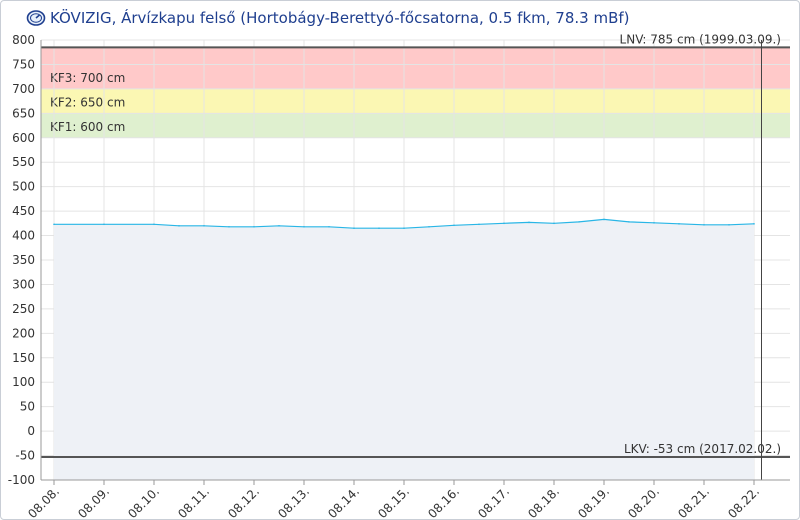 Image resolution: width=800 pixels, height=520 pixels. Describe the element at coordinates (543, 502) in the screenshot. I see `x-tick-label: 08.18.` at that location.